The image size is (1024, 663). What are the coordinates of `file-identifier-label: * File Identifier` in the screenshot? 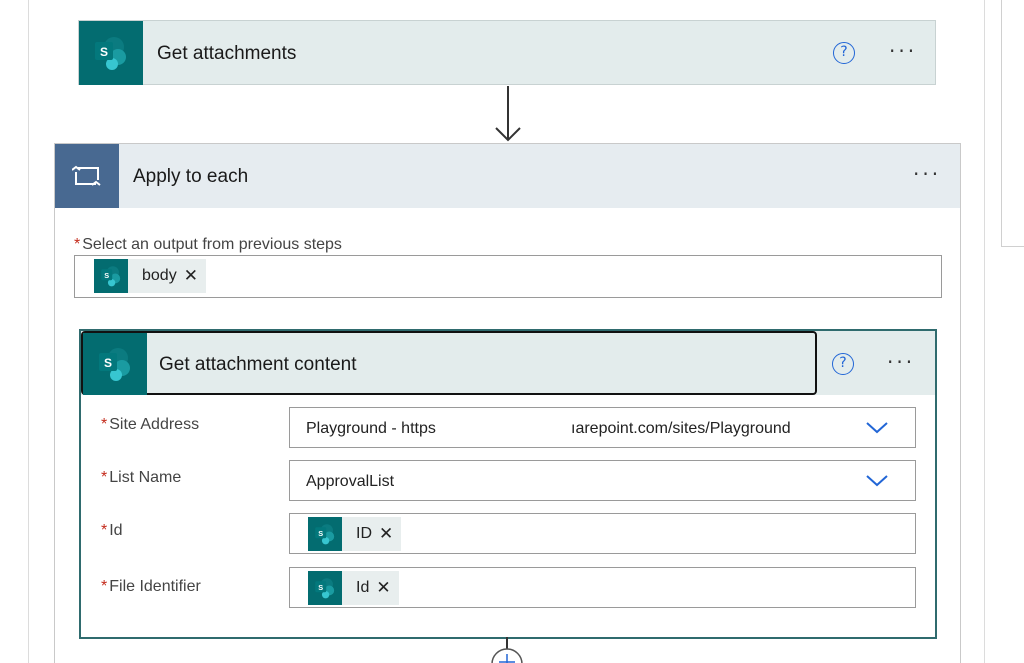 It's located at (151, 587).